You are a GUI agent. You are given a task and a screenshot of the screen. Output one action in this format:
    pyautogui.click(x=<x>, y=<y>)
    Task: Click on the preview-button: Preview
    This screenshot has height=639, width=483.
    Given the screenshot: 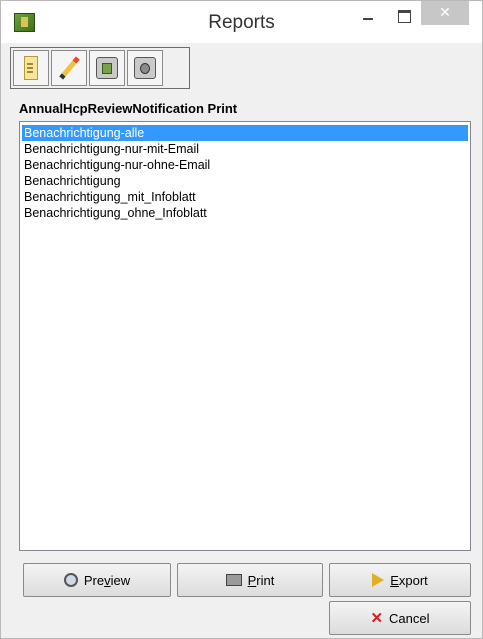 What is the action you would take?
    pyautogui.click(x=97, y=580)
    